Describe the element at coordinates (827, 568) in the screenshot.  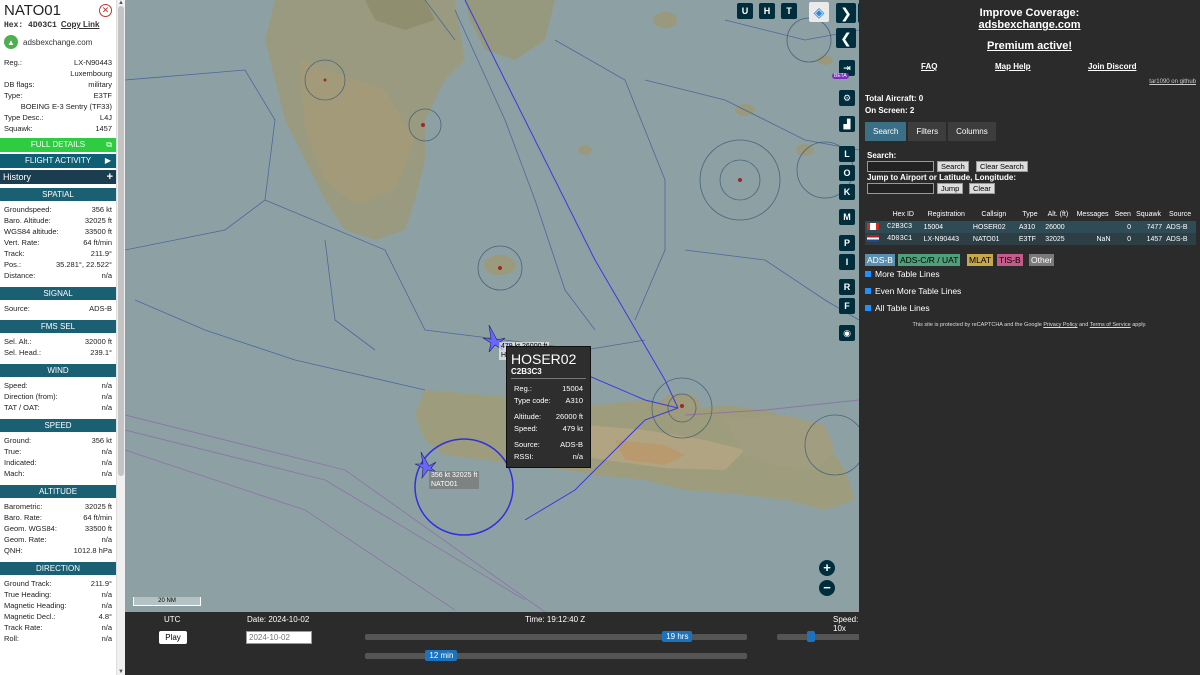
I see `zoom-in-button: +` at that location.